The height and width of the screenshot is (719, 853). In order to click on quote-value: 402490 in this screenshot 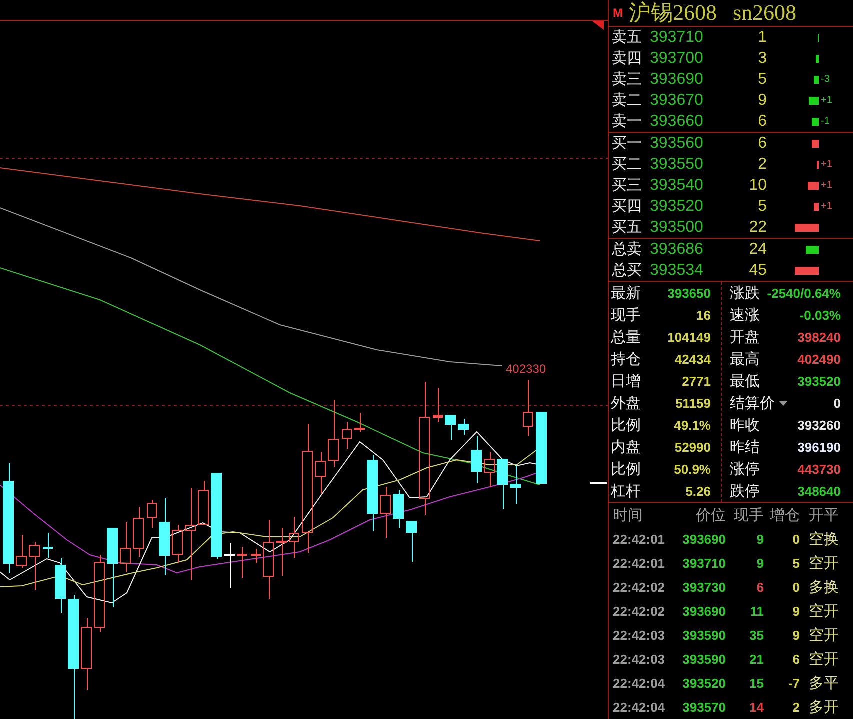, I will do `click(819, 359)`.